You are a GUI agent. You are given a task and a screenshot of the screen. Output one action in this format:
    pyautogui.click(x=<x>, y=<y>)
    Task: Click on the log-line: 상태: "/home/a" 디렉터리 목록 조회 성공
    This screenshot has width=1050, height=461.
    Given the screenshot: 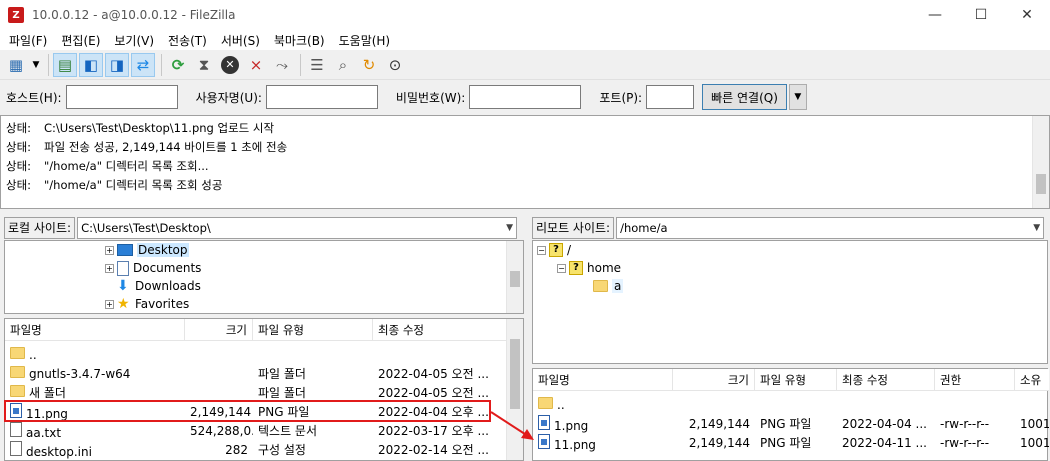 What is the action you would take?
    pyautogui.click(x=114, y=185)
    